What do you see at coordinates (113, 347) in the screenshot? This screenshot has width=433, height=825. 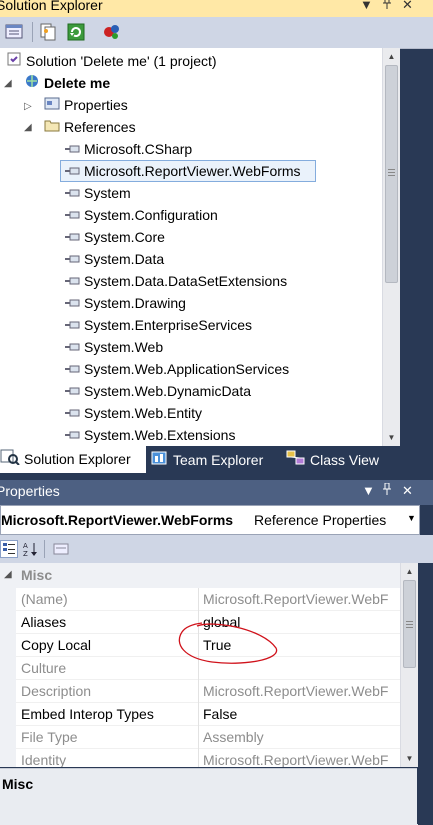 I see `tree-reference-item: System.Web` at bounding box center [113, 347].